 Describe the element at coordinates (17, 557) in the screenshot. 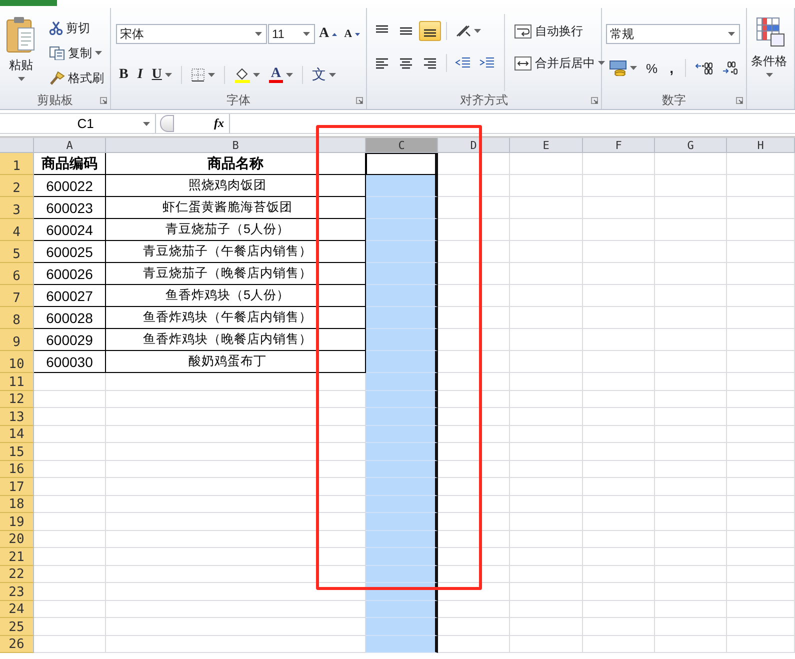

I see `row-header: 21` at that location.